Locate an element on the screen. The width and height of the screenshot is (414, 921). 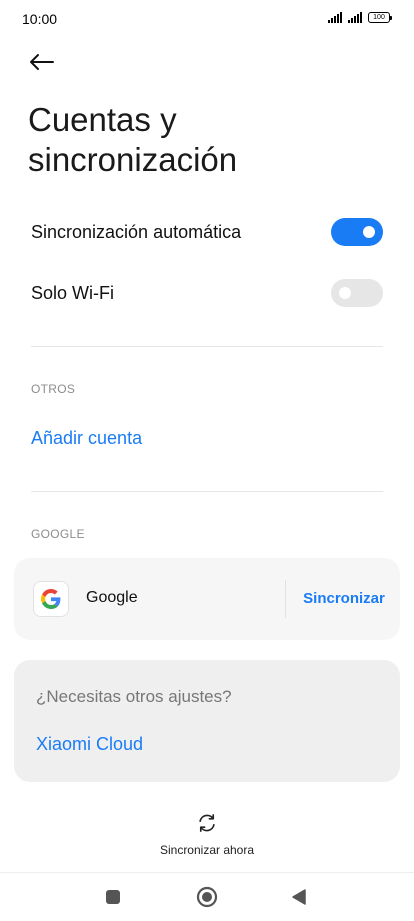
google-logo-icon is located at coordinates (51, 599).